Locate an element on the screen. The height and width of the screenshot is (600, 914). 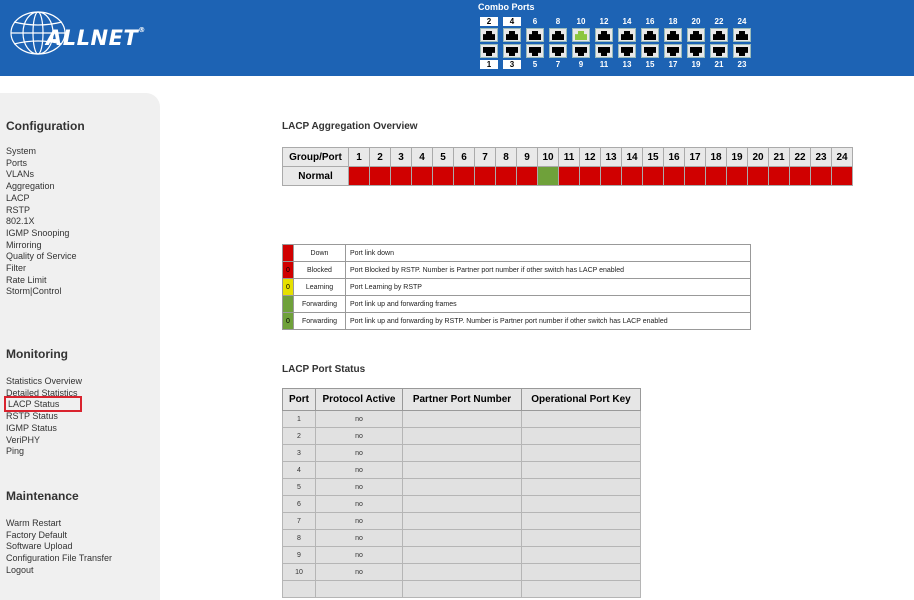
port-column-header: 1 is located at coordinates (359, 157).